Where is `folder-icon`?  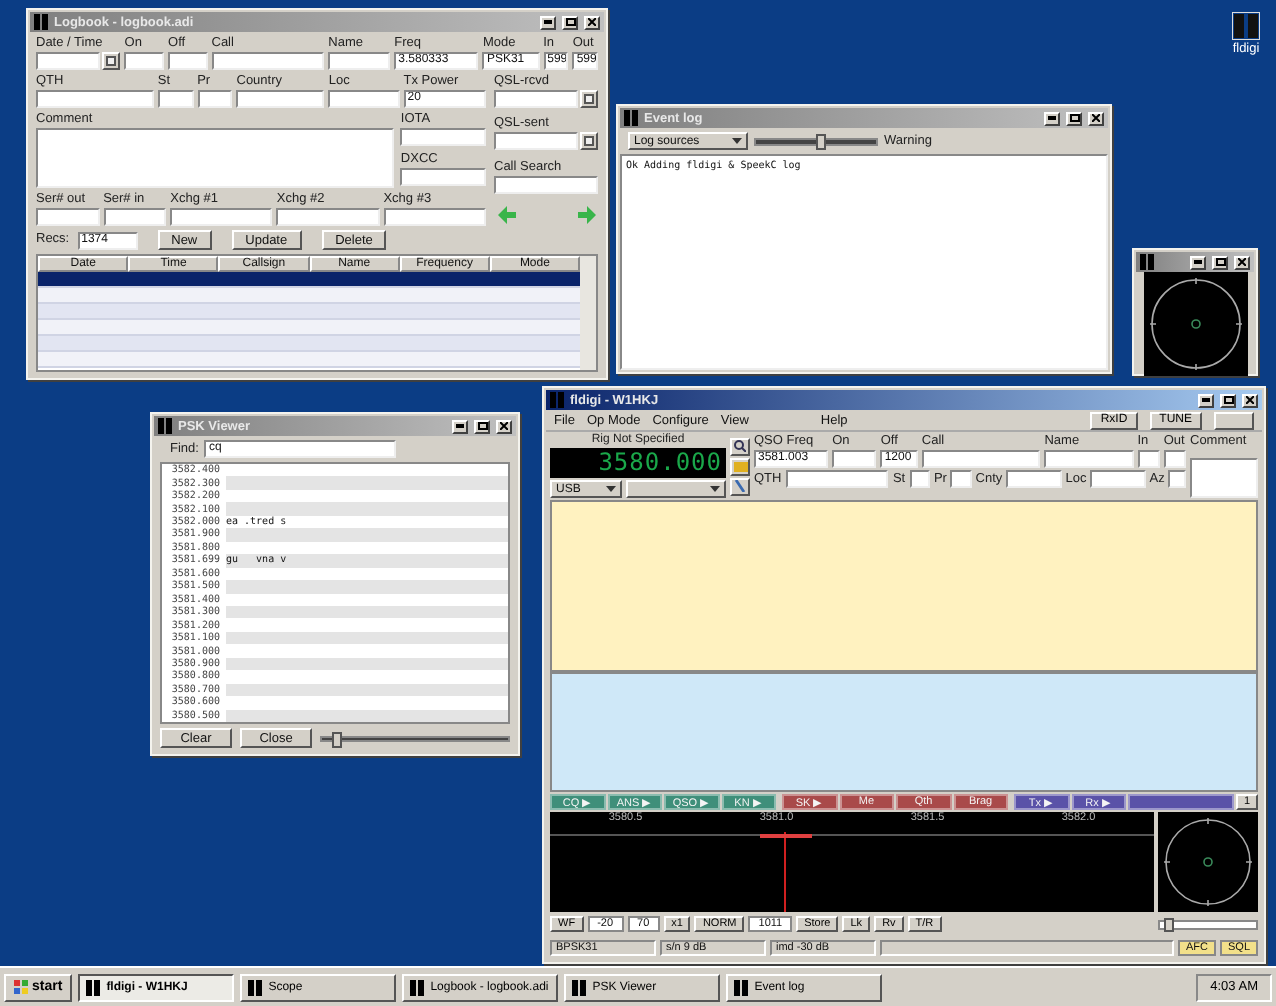 folder-icon is located at coordinates (740, 466).